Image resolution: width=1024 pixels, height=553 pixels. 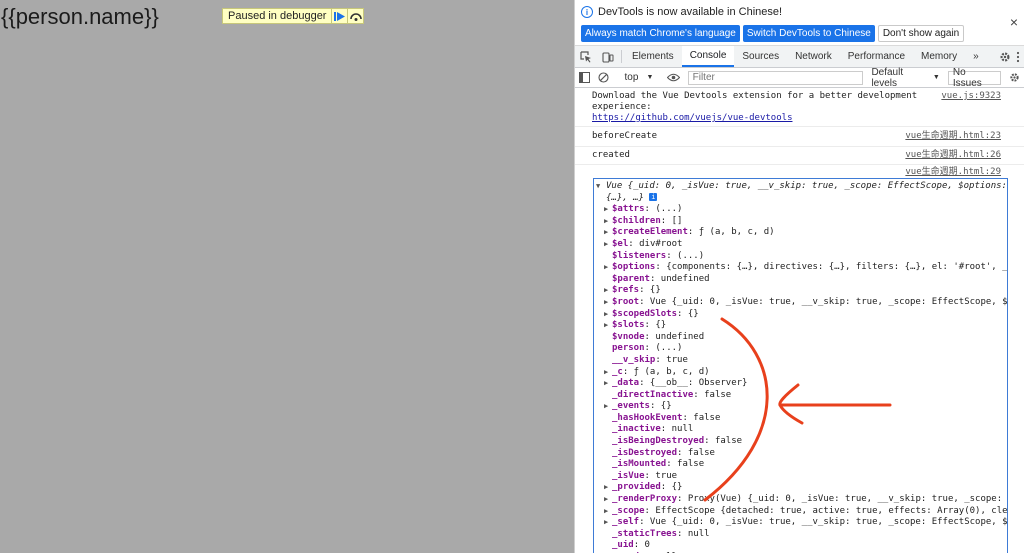 What do you see at coordinates (634, 267) in the screenshot?
I see `property-key: $options` at bounding box center [634, 267].